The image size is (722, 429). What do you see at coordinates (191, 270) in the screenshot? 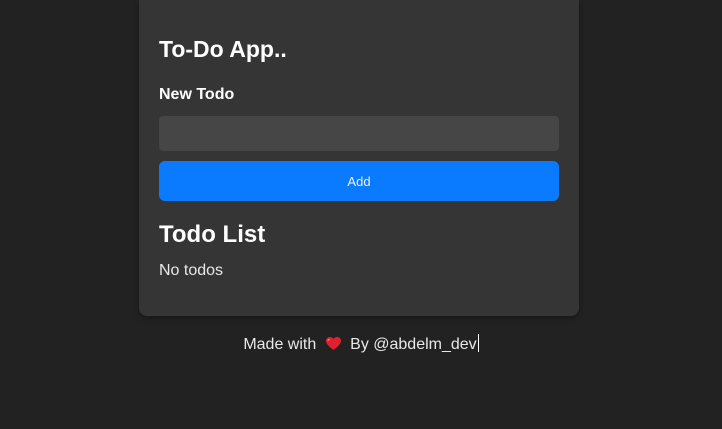
I see `empty-todos-message: No todos` at bounding box center [191, 270].